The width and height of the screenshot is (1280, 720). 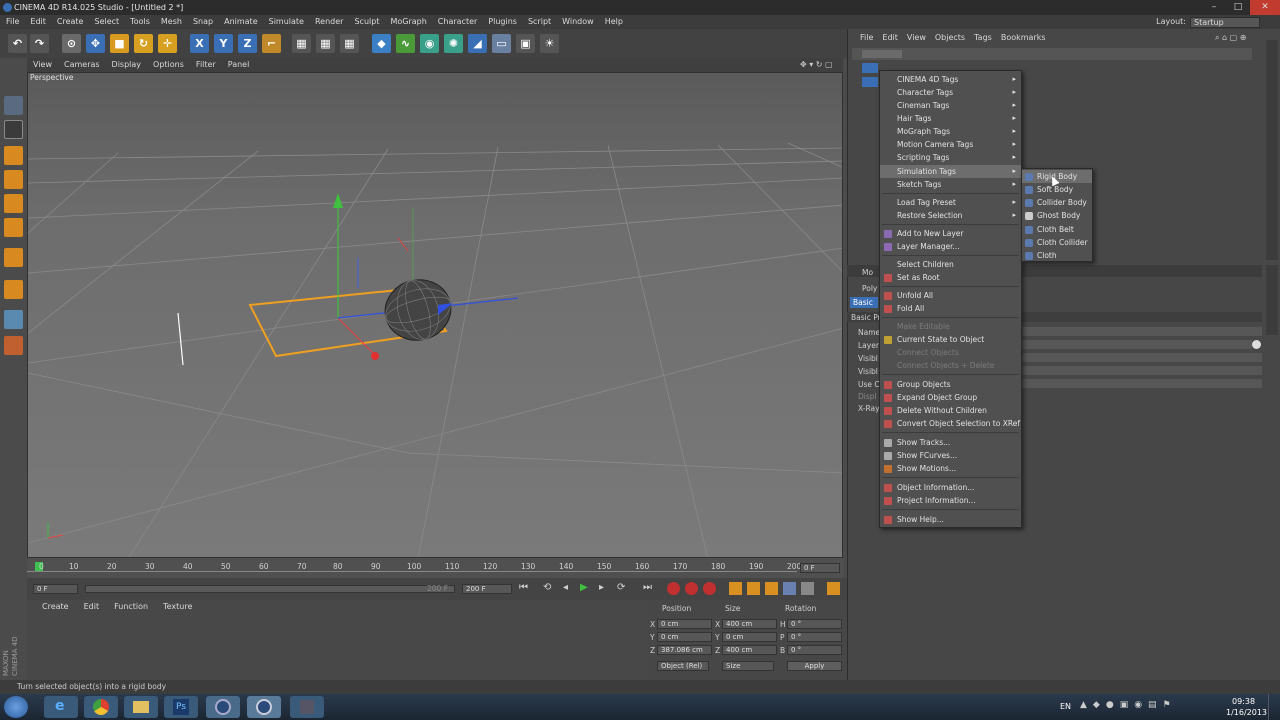 What do you see at coordinates (549, 43) in the screenshot?
I see `light-icon: ☀` at bounding box center [549, 43].